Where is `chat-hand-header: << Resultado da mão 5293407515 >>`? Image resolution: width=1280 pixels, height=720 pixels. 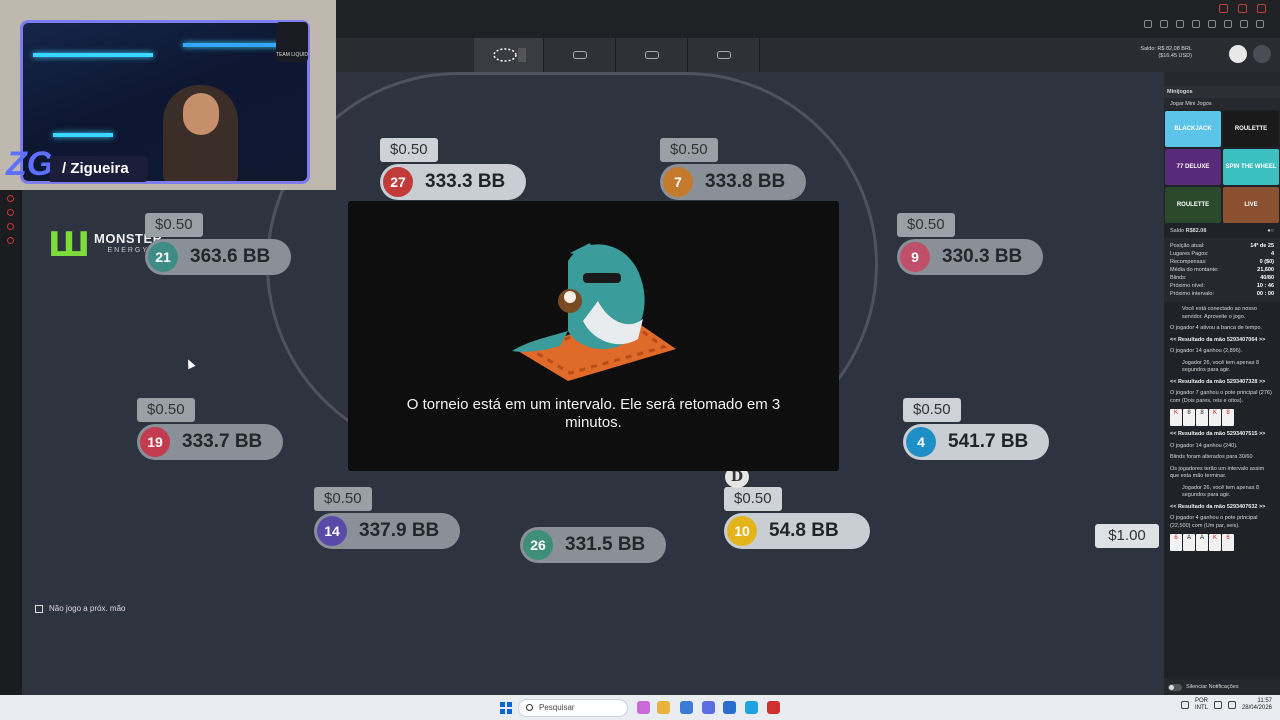
chat-hand-header: << Resultado da mão 5293407515 >> is located at coordinates (1218, 434).